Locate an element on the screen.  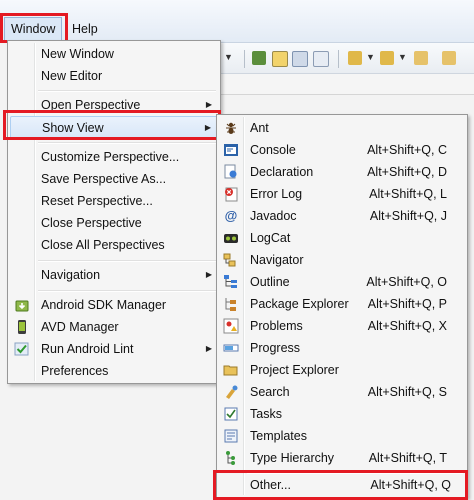
menu-item-run-android-lint: Run Android Lint ▶ is located at coordinates (114, 349).